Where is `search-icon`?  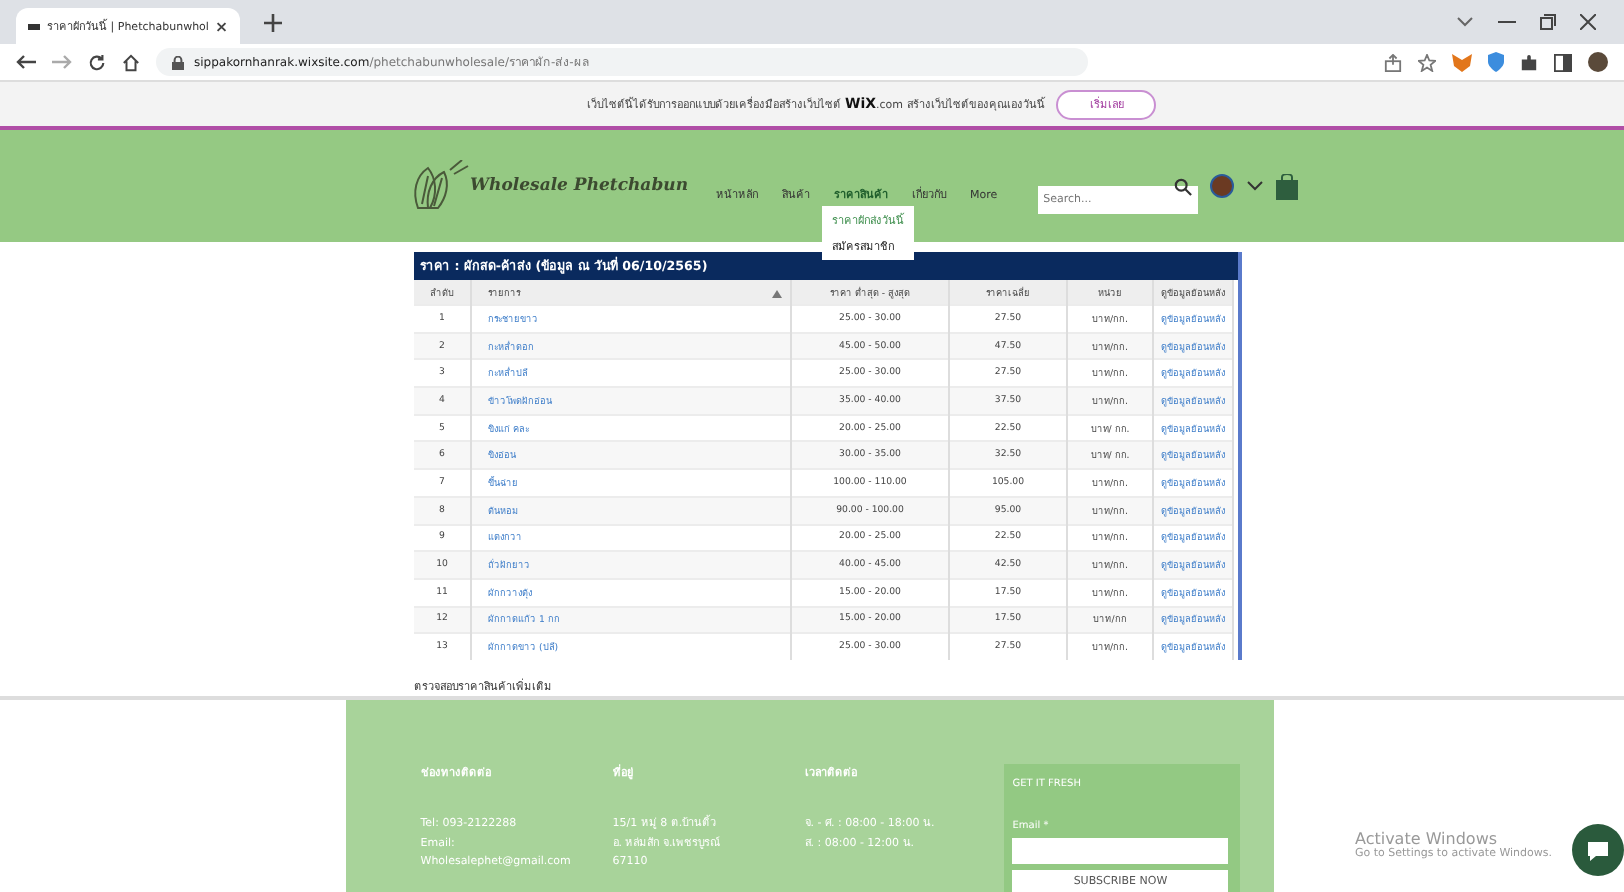 search-icon is located at coordinates (1182, 186).